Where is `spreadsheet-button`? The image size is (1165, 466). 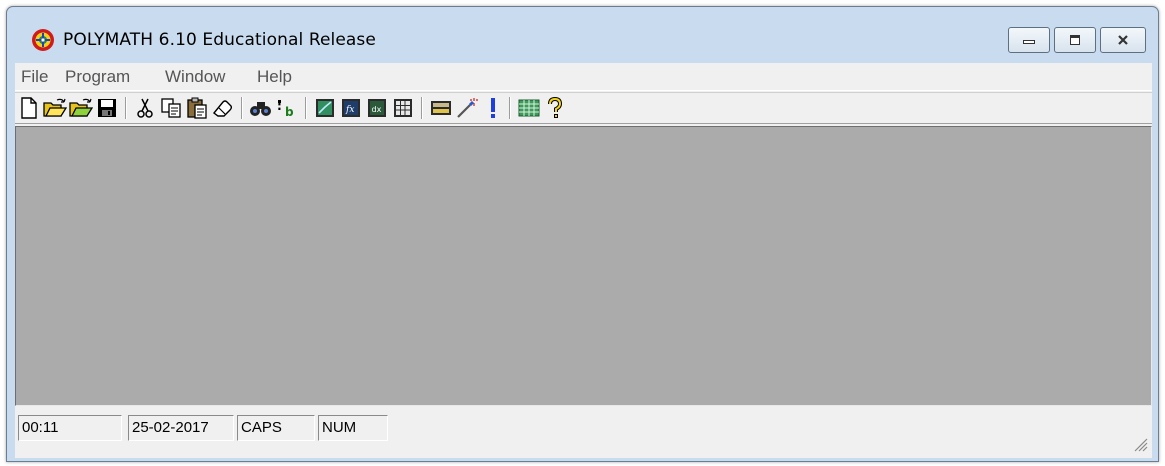
spreadsheet-button is located at coordinates (529, 108).